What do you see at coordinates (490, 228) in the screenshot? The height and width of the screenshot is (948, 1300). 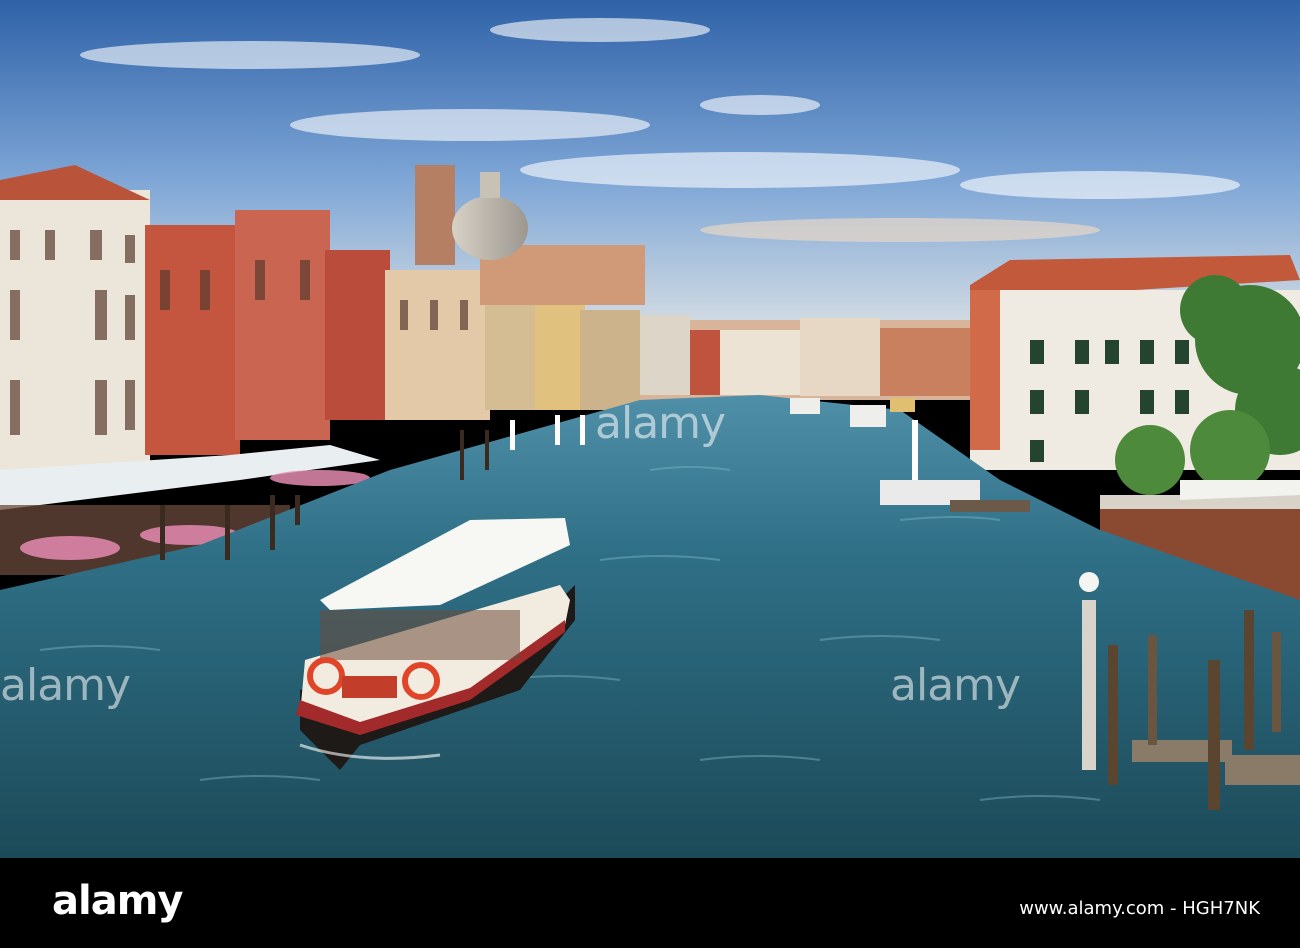 I see `church-dome` at bounding box center [490, 228].